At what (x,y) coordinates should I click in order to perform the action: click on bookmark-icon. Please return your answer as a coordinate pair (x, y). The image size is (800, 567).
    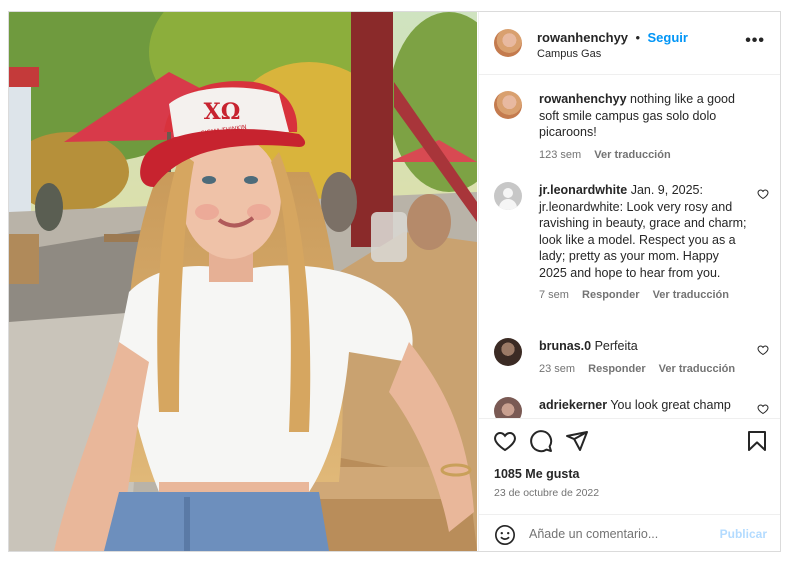
    Looking at the image, I should click on (757, 441).